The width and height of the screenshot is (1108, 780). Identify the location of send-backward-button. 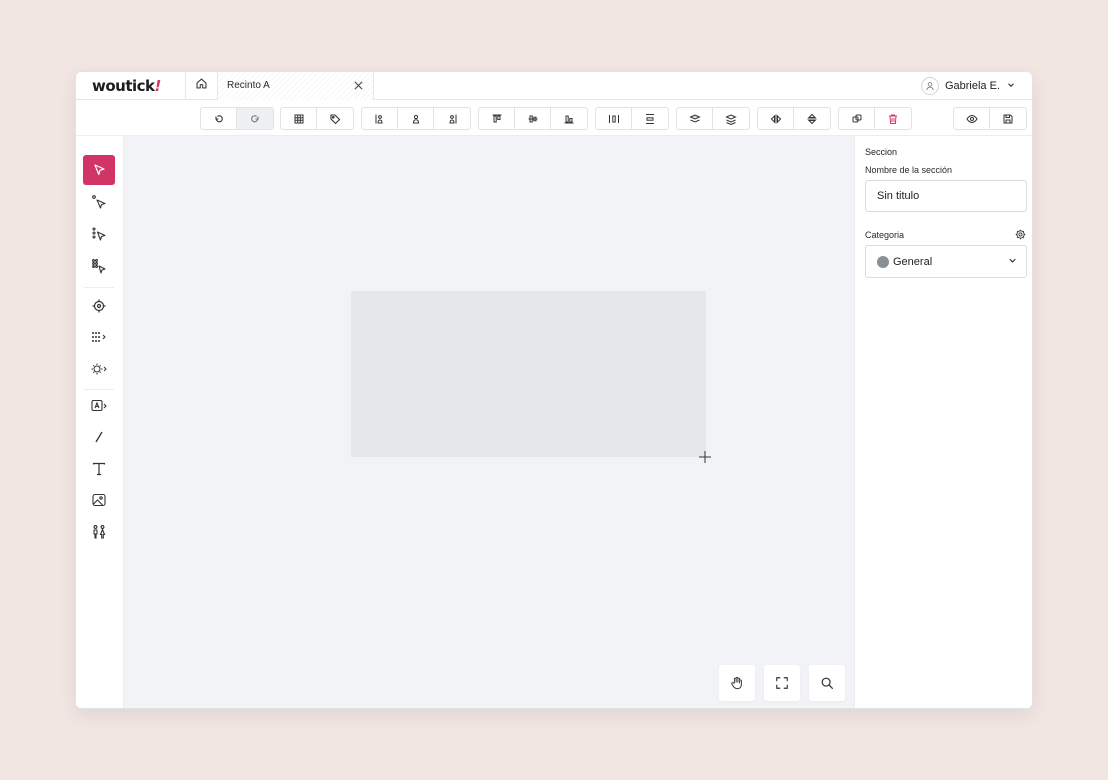
(731, 118).